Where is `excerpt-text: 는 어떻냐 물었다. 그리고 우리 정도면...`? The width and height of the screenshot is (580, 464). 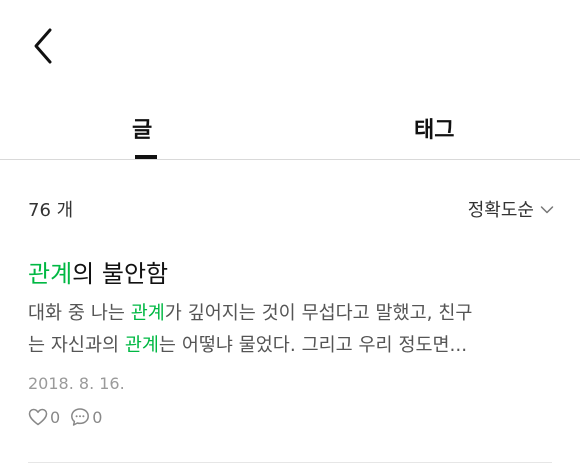
excerpt-text: 는 어떻냐 물었다. 그리고 우리 정도면... is located at coordinates (313, 345).